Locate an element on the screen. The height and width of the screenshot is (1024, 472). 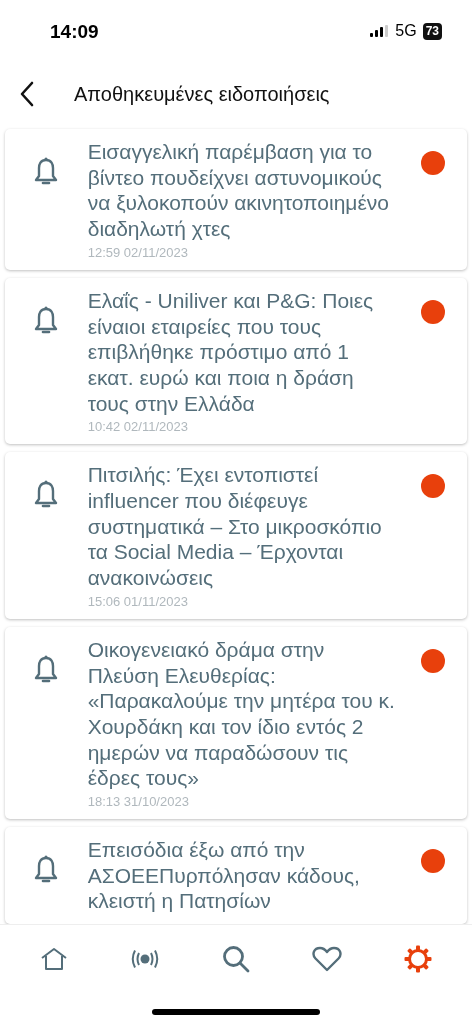
battery-level: 73 is located at coordinates (432, 31).